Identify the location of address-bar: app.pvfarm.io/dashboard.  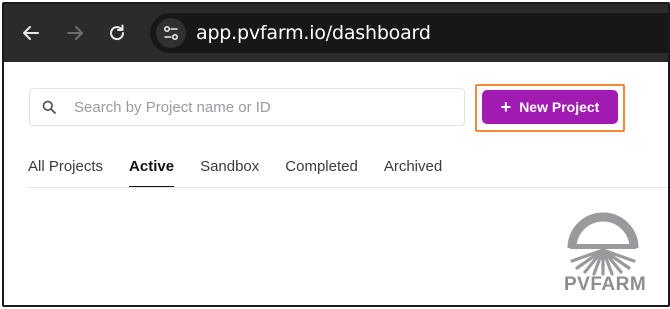
(409, 33).